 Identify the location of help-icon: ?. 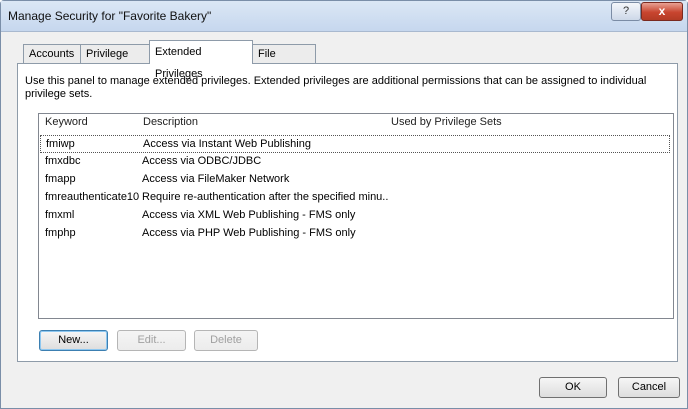
(626, 11).